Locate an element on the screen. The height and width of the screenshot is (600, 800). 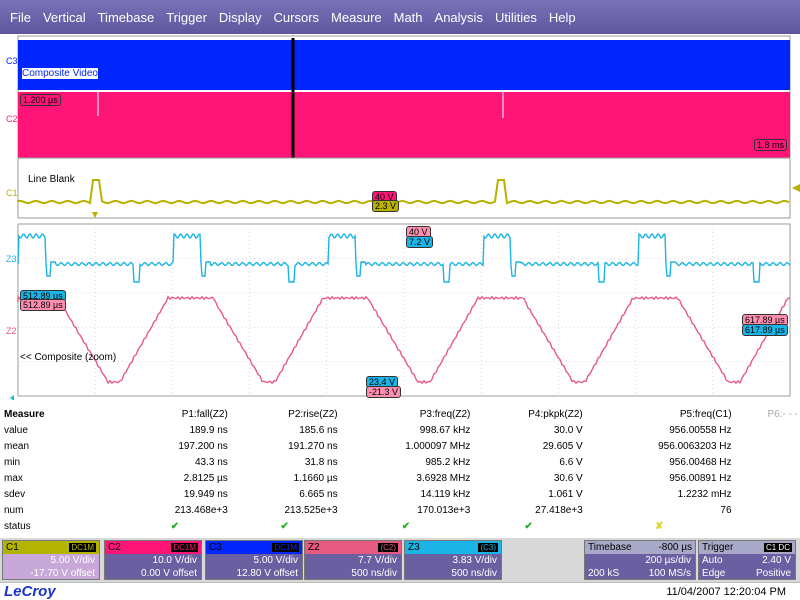
measure-cell: 31.8 ns is located at coordinates (321, 462).